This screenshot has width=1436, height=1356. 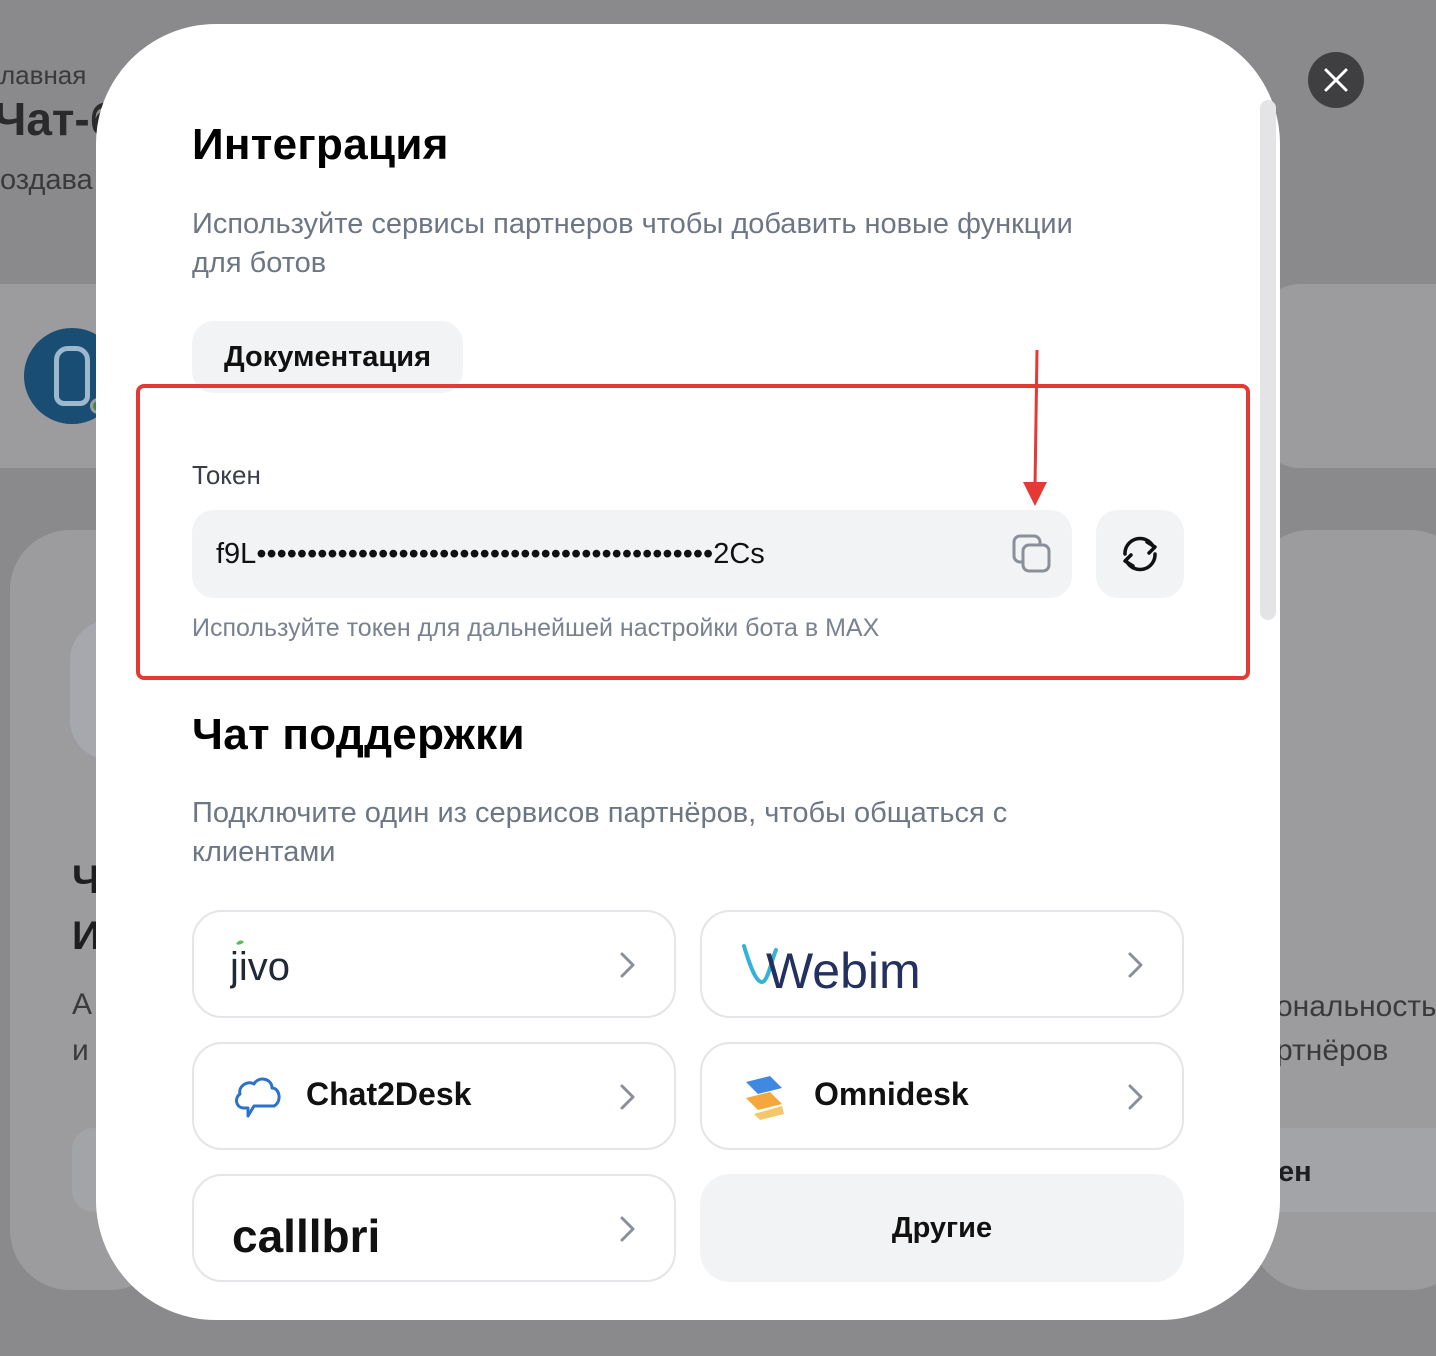 I want to click on support-title: Чат поддержки, so click(x=358, y=734).